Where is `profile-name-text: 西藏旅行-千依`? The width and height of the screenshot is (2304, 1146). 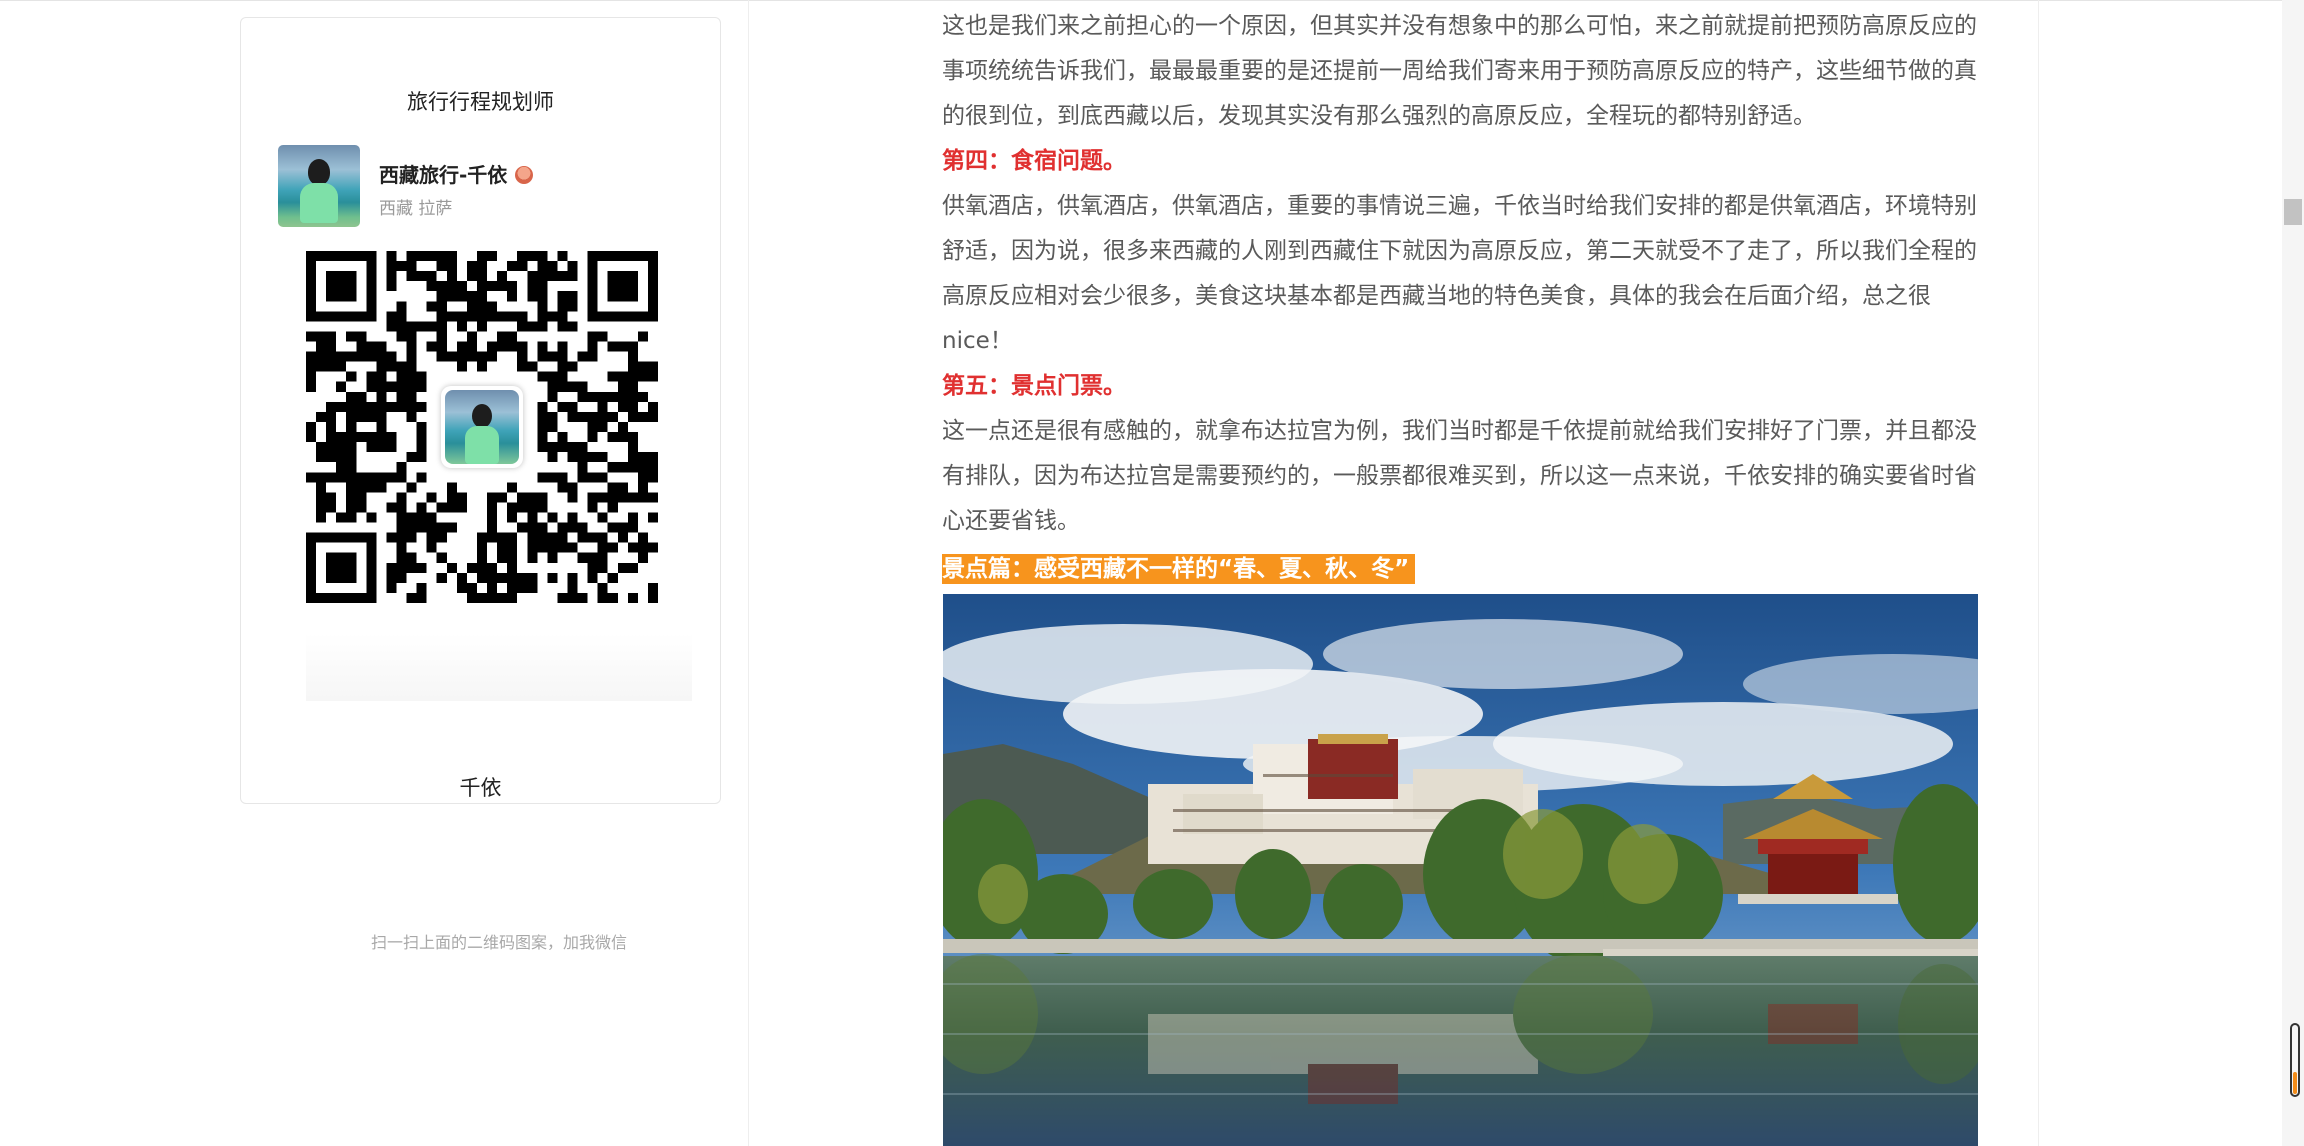 profile-name-text: 西藏旅行-千依 is located at coordinates (443, 175).